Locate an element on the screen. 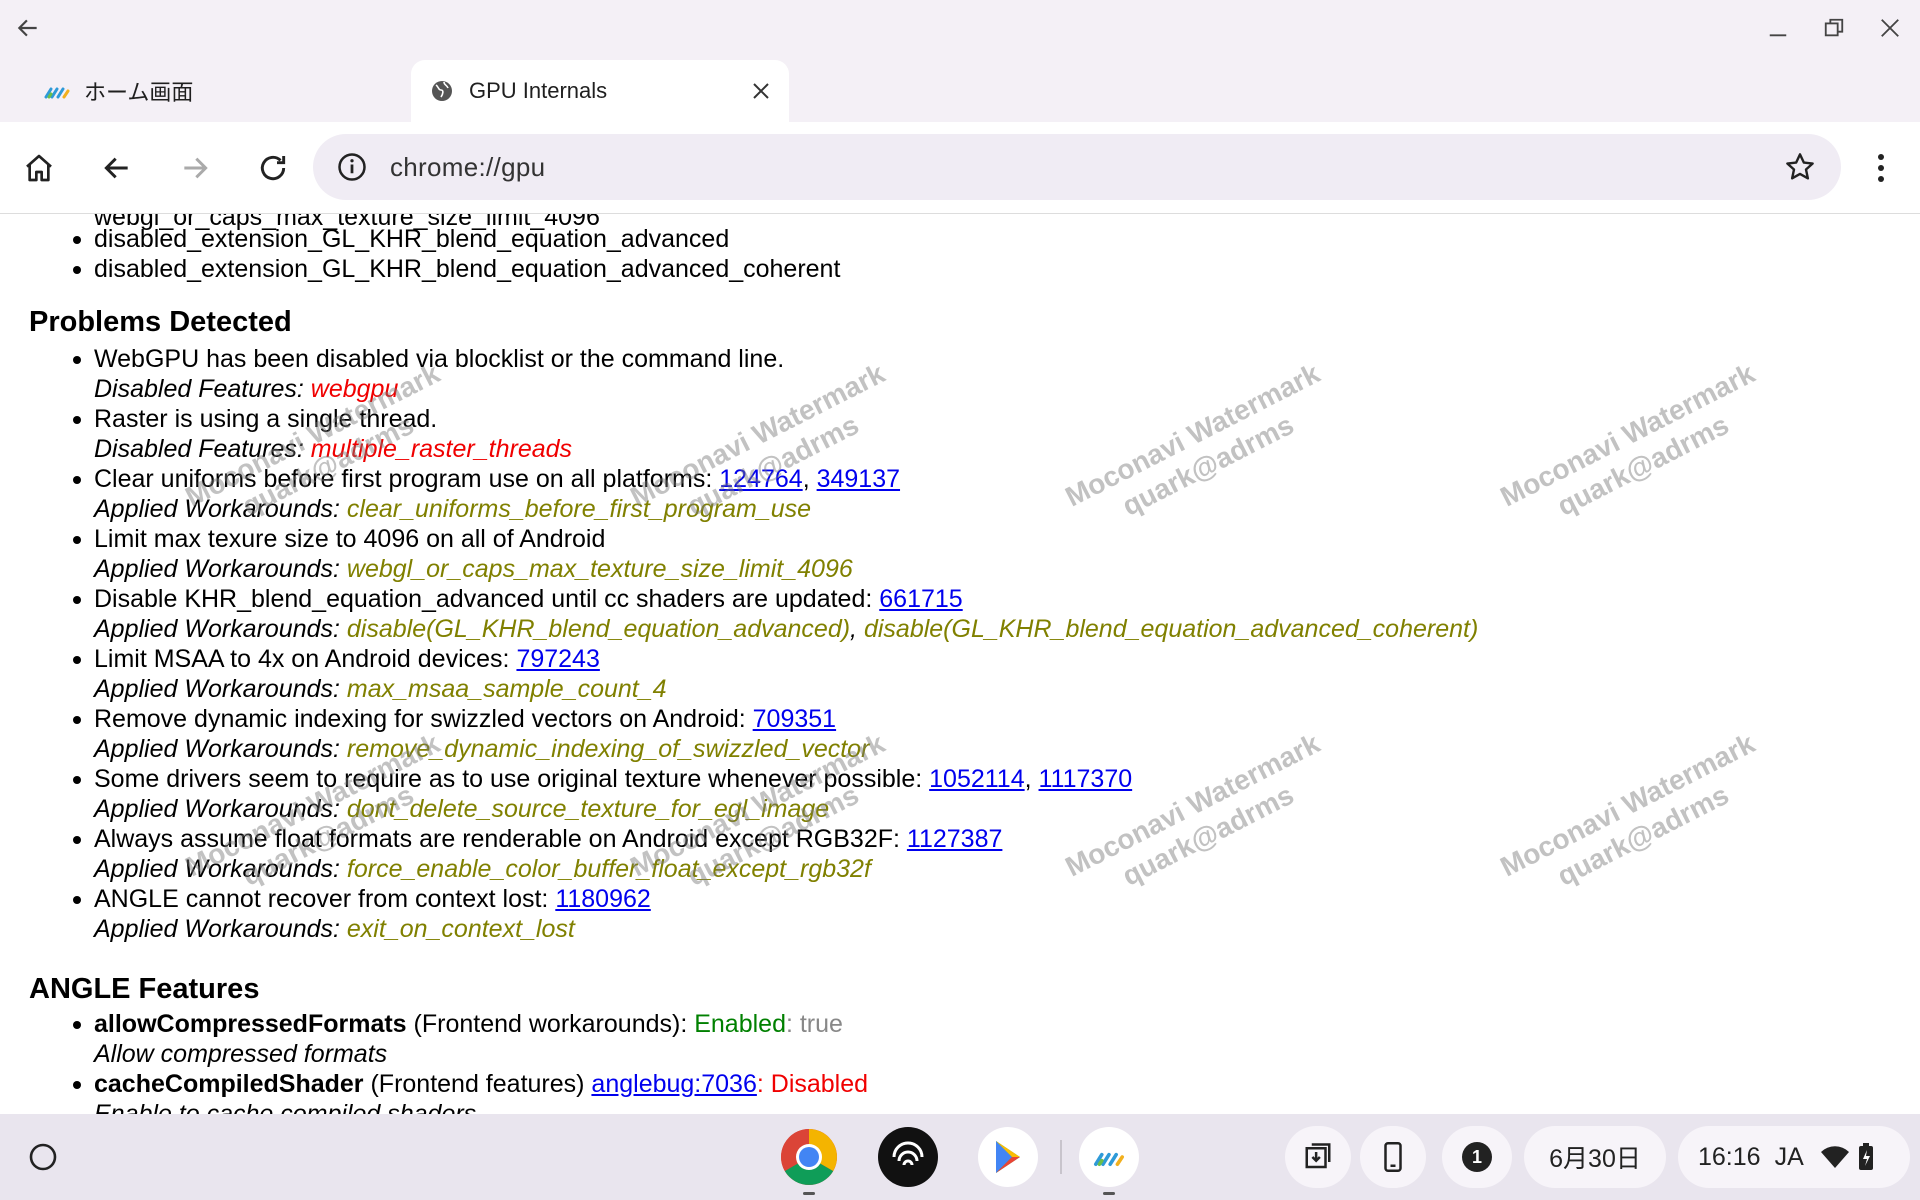 This screenshot has height=1200, width=1920. date-text: 6月30日 is located at coordinates (1595, 1159).